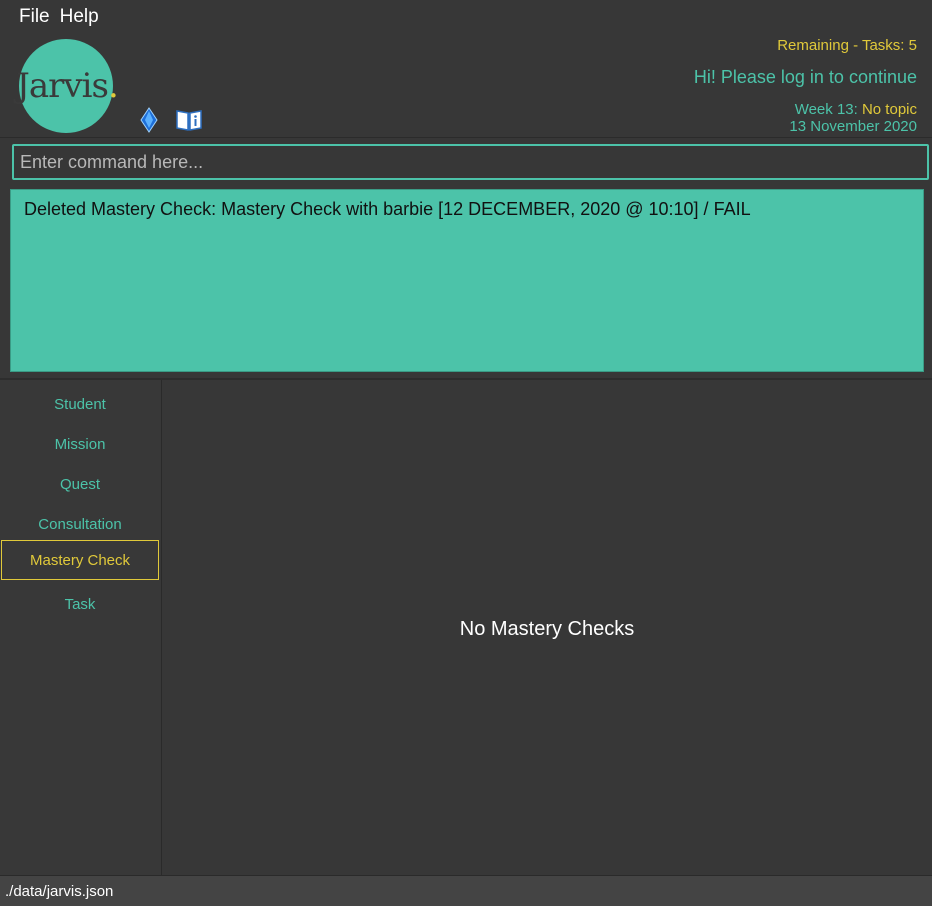 The height and width of the screenshot is (906, 932). What do you see at coordinates (59, 891) in the screenshot?
I see `data-file-path: ./data/jarvis.json` at bounding box center [59, 891].